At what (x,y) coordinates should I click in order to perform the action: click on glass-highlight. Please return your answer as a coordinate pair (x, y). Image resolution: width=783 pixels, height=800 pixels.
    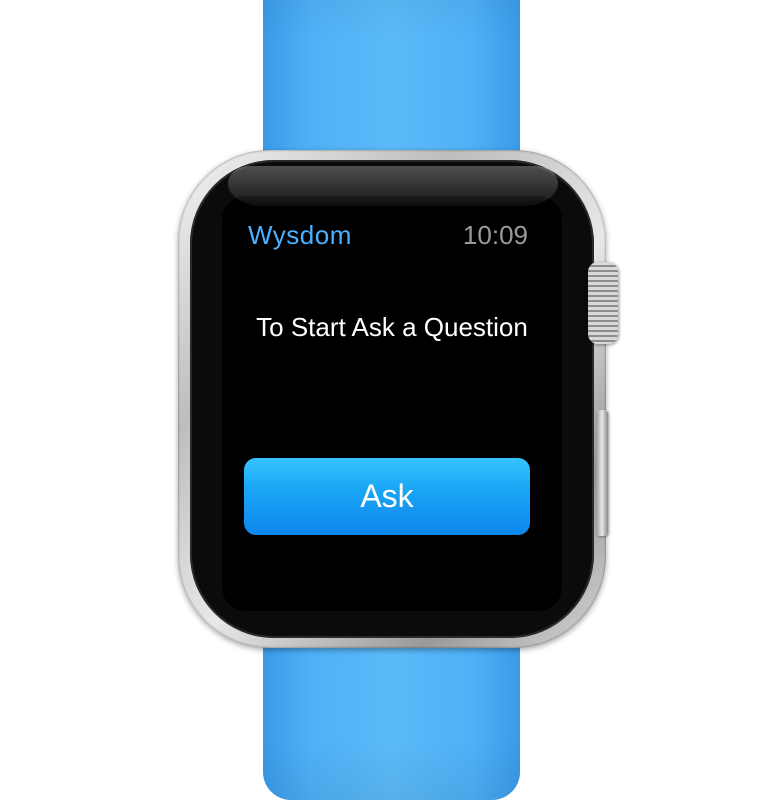
    Looking at the image, I should click on (393, 186).